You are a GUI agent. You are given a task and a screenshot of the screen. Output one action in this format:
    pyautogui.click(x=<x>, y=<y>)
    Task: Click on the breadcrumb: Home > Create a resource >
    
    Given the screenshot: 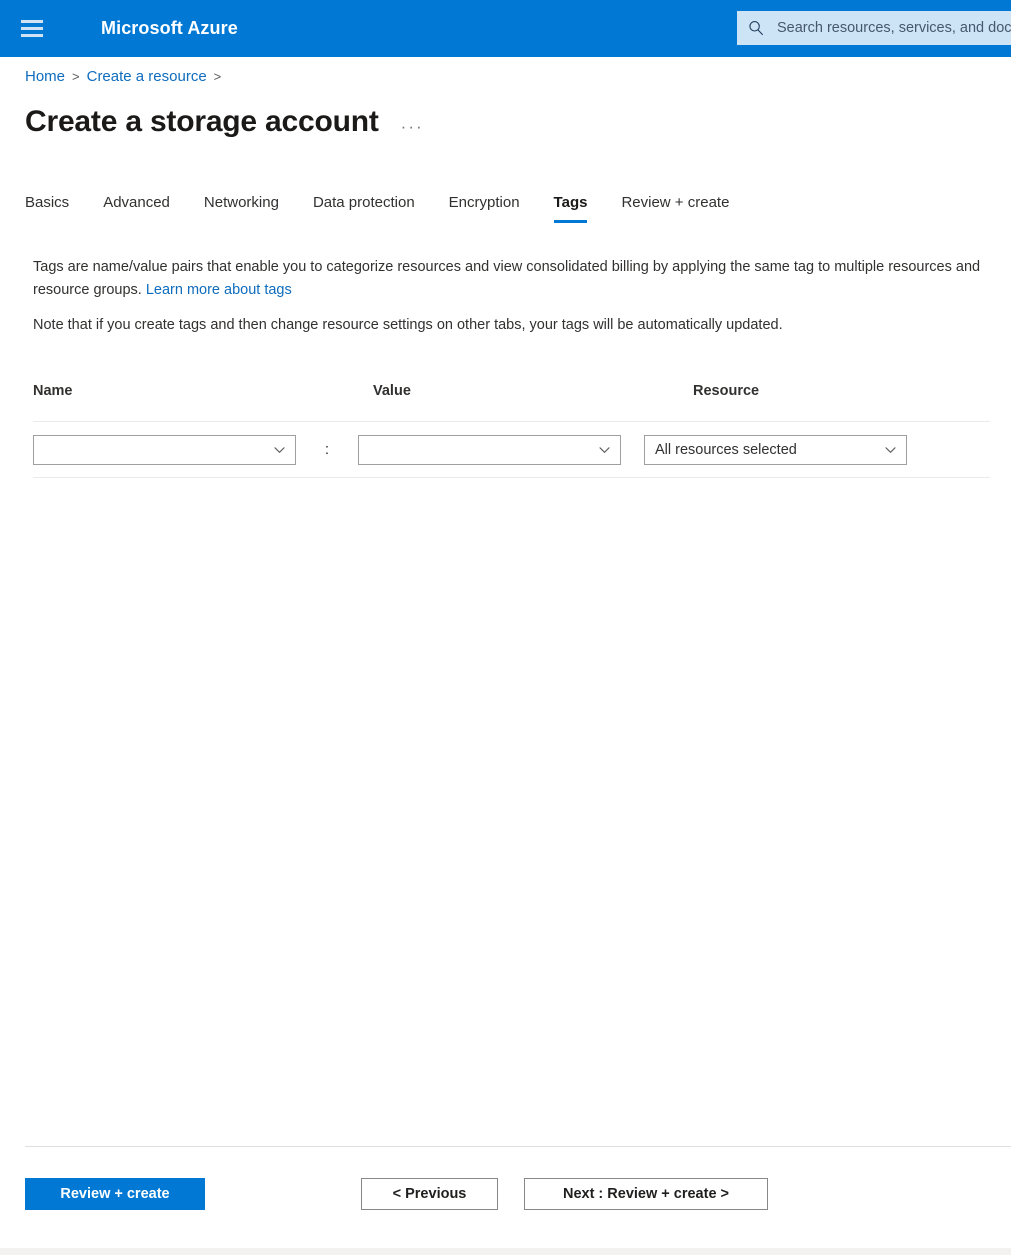 What is the action you would take?
    pyautogui.click(x=123, y=76)
    